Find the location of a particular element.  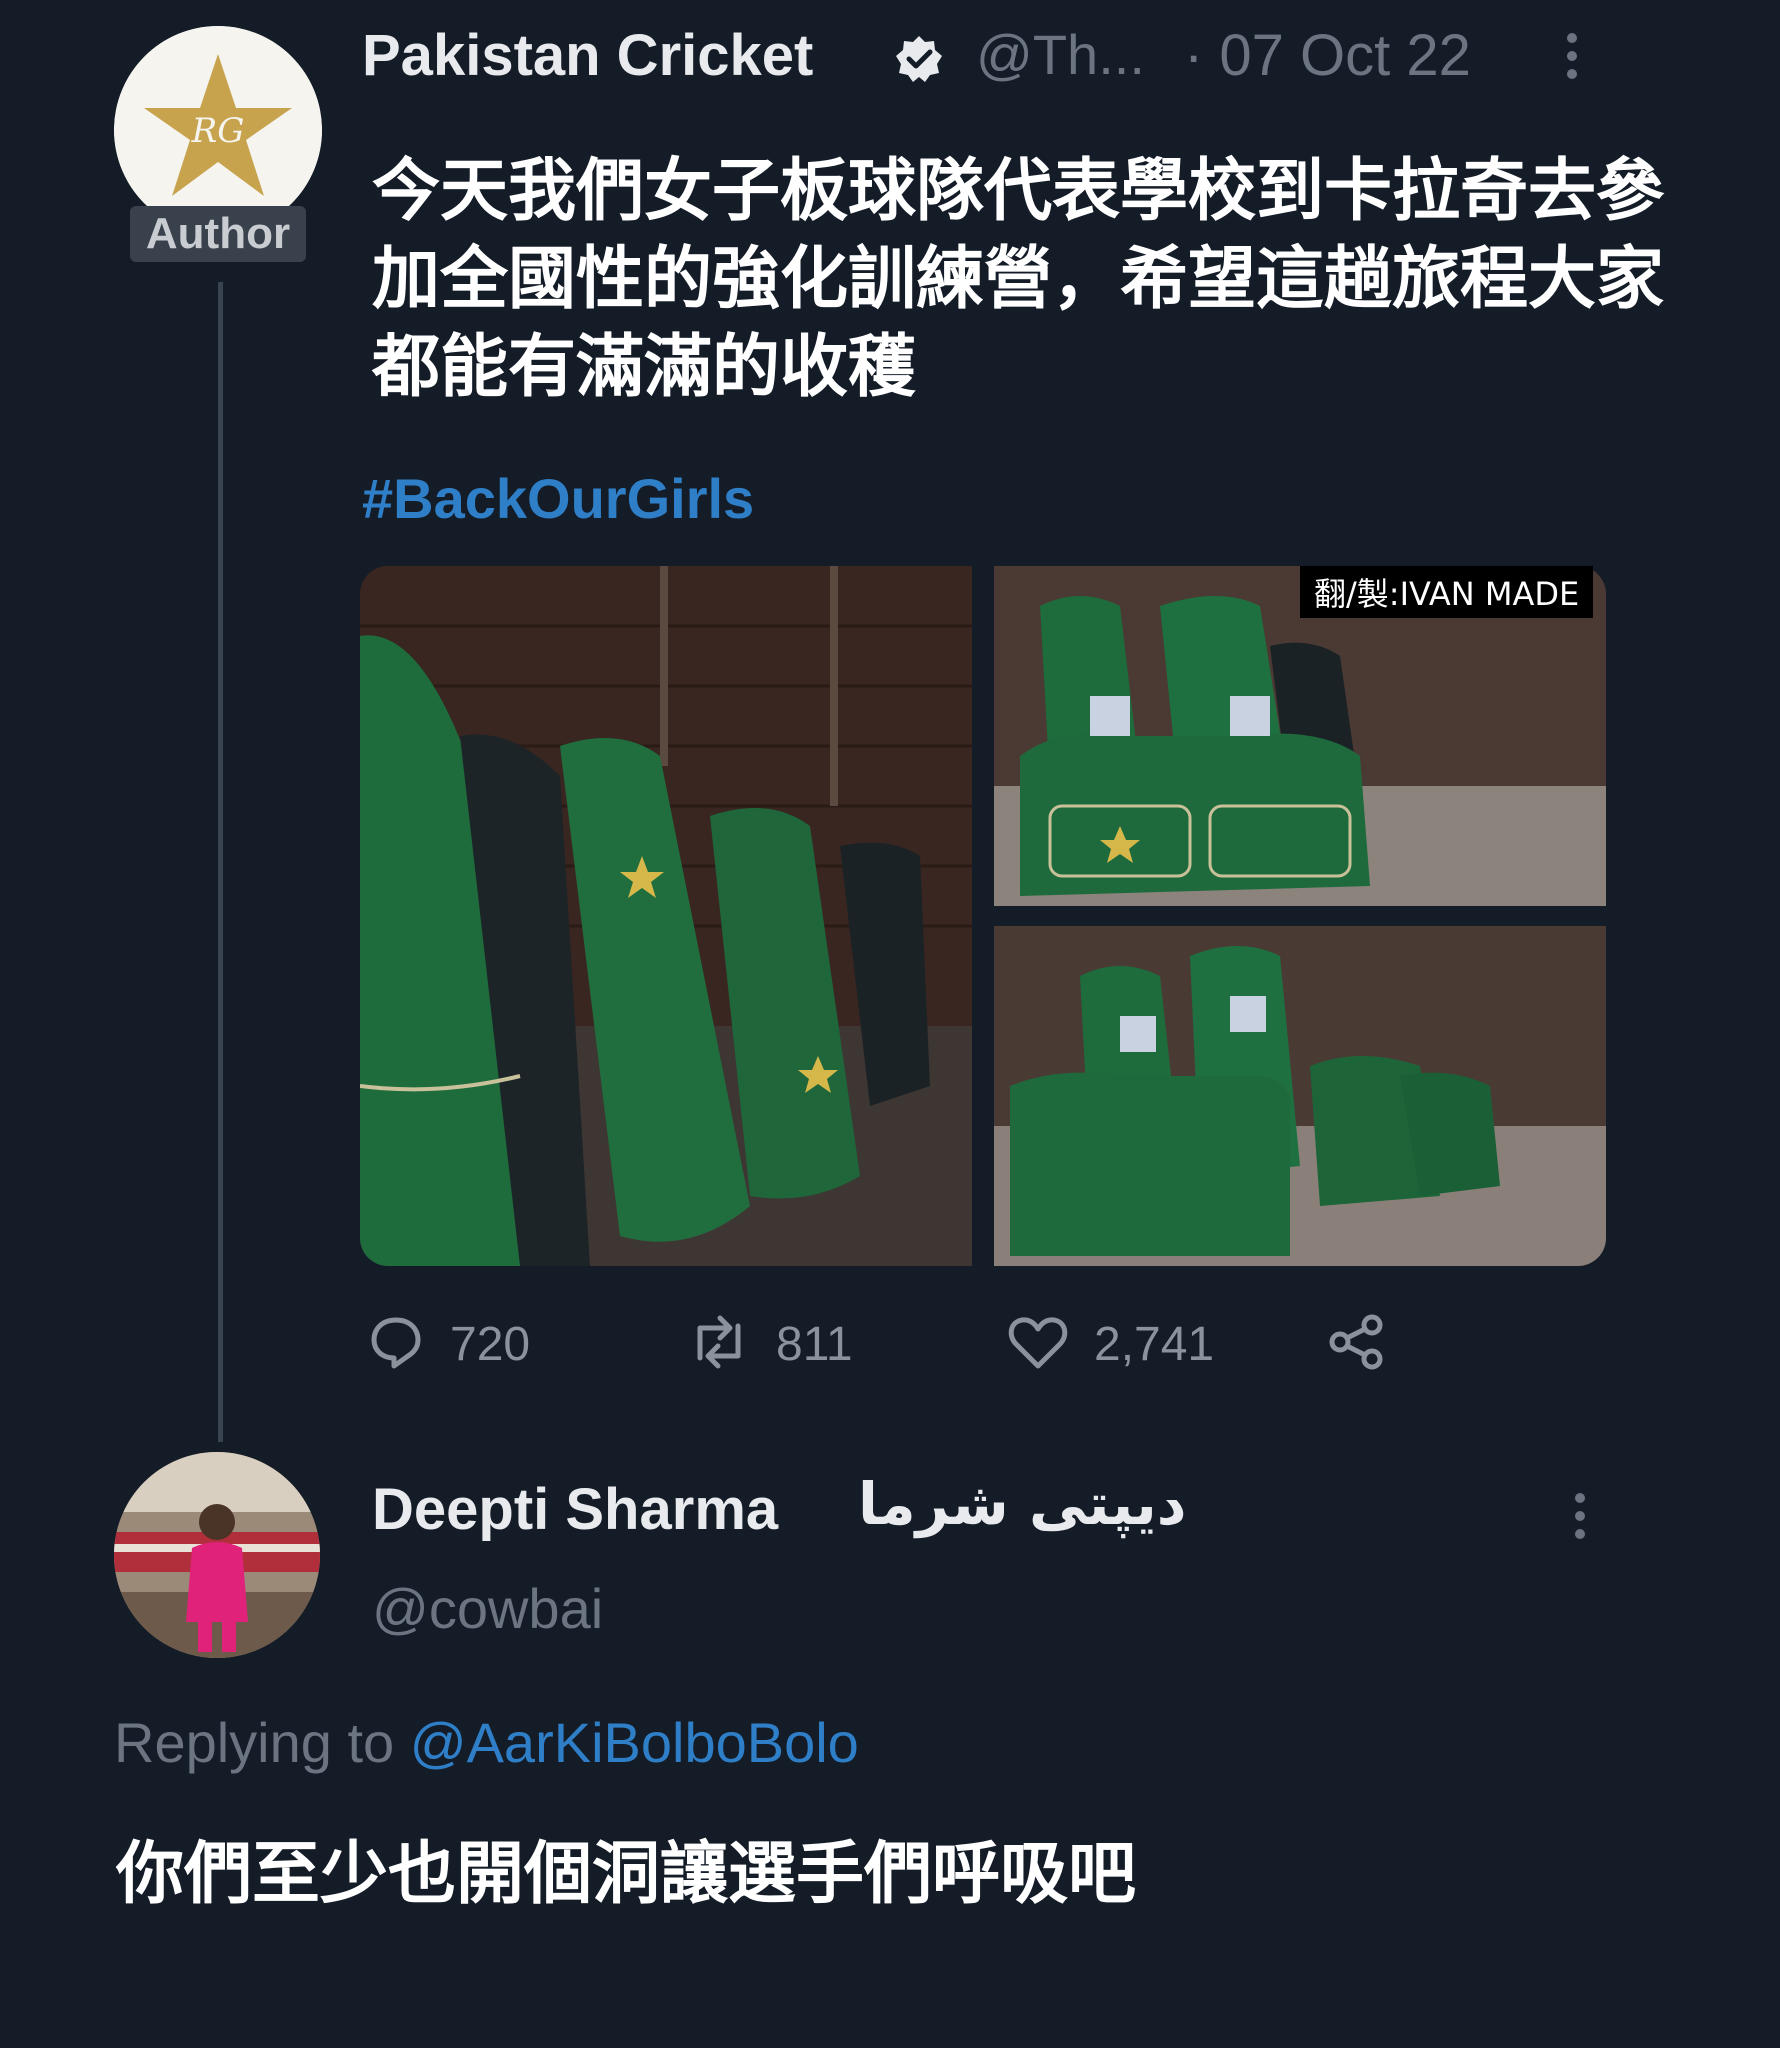

svg-text: RG is located at coordinates (218, 131).